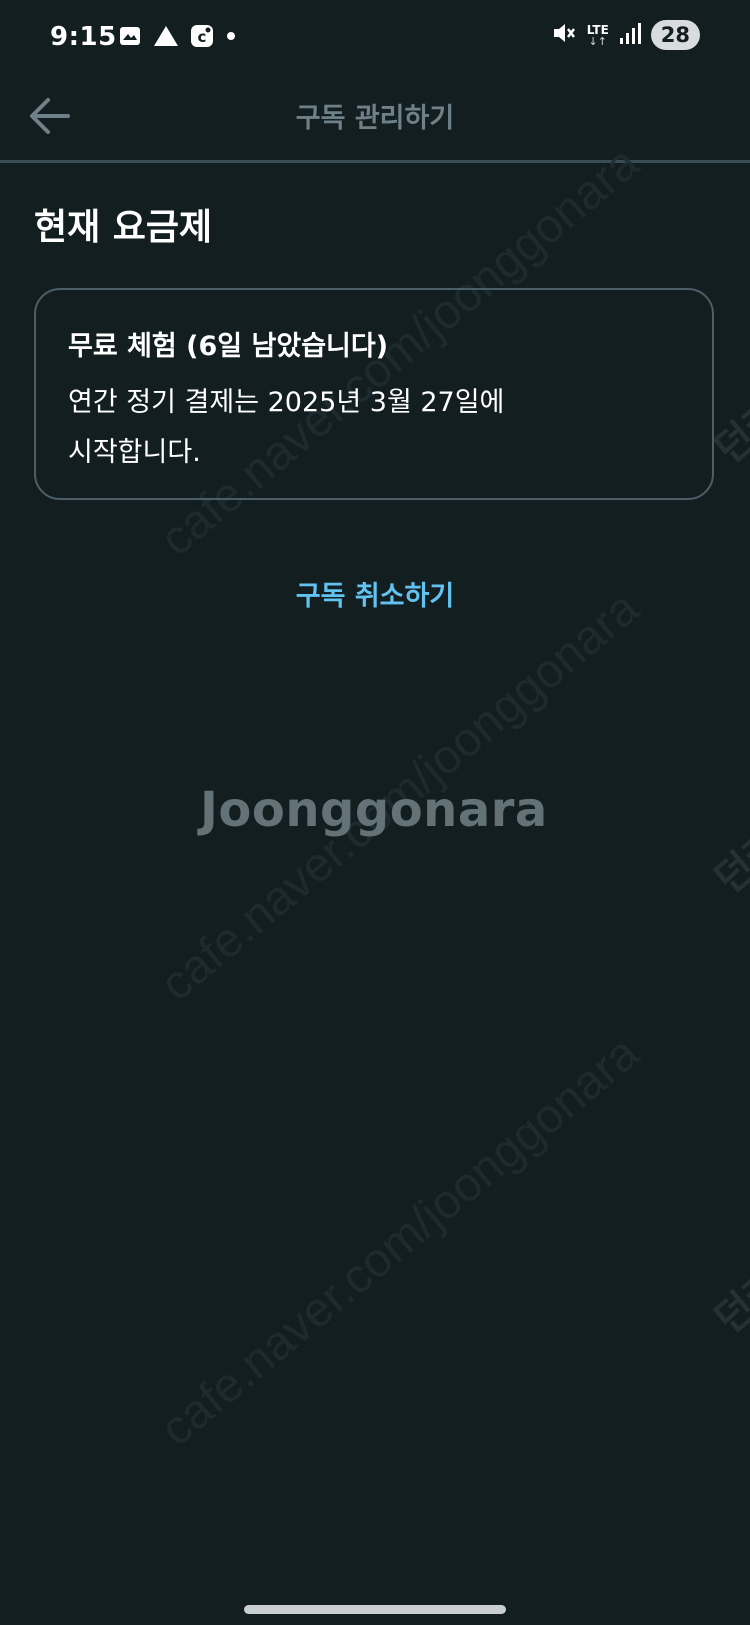 The height and width of the screenshot is (1625, 750). I want to click on alert-triangle-icon, so click(166, 38).